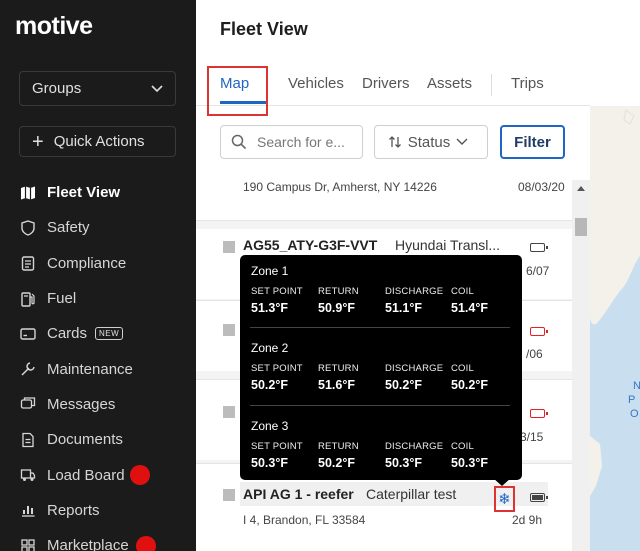 The width and height of the screenshot is (640, 551). I want to click on sidebar-item-messages: Messages, so click(98, 404).